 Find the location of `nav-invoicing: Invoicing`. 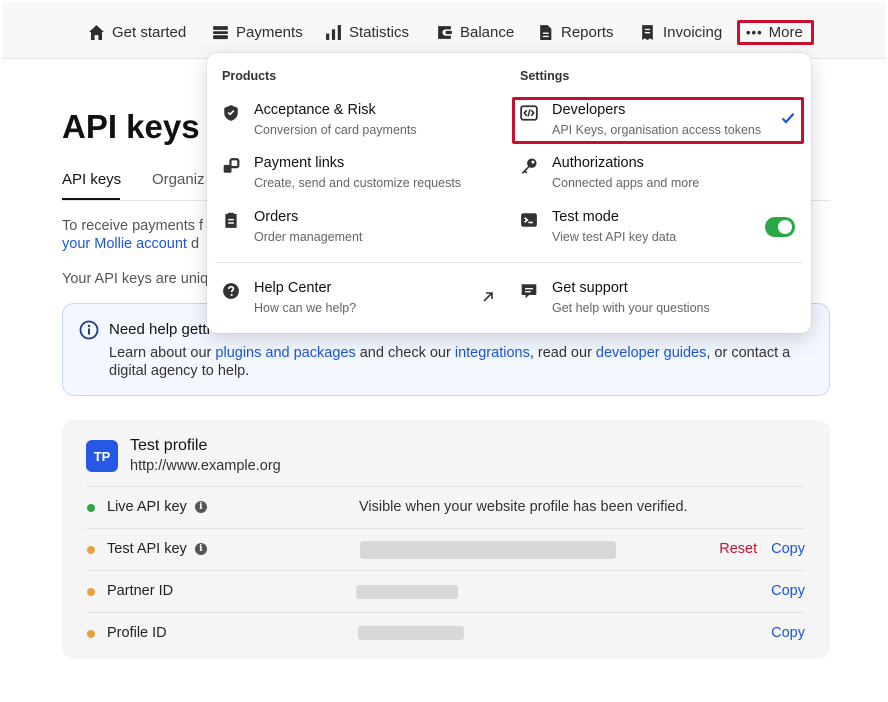

nav-invoicing: Invoicing is located at coordinates (680, 32).